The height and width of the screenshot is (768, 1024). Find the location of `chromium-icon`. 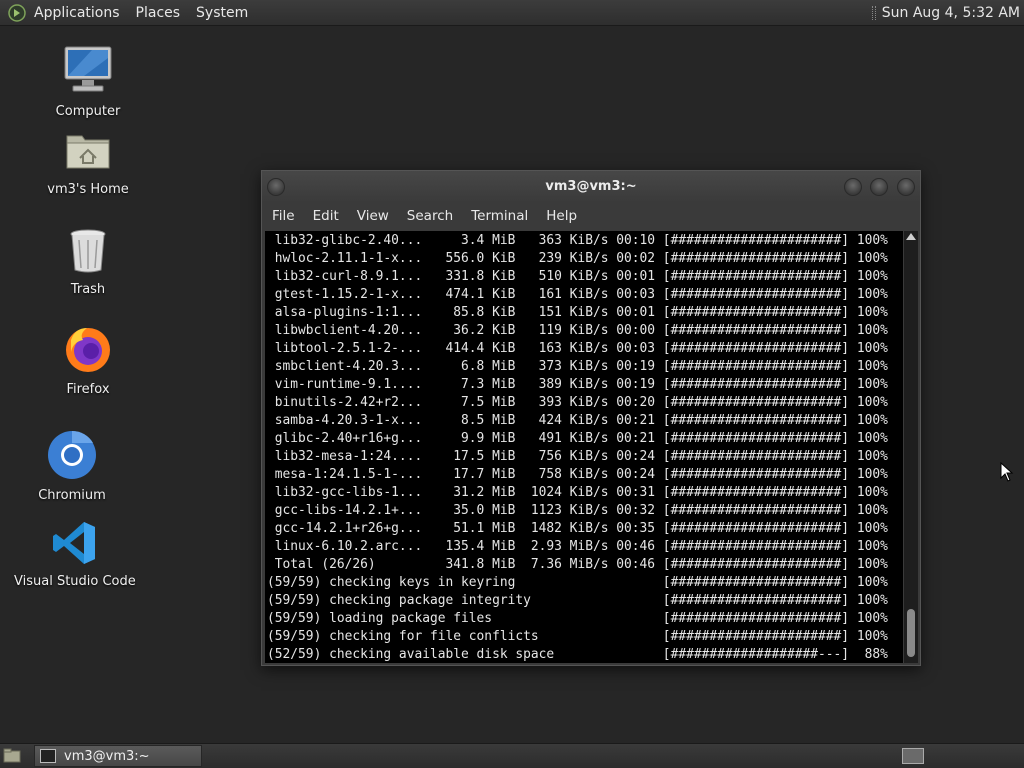

chromium-icon is located at coordinates (72, 454).